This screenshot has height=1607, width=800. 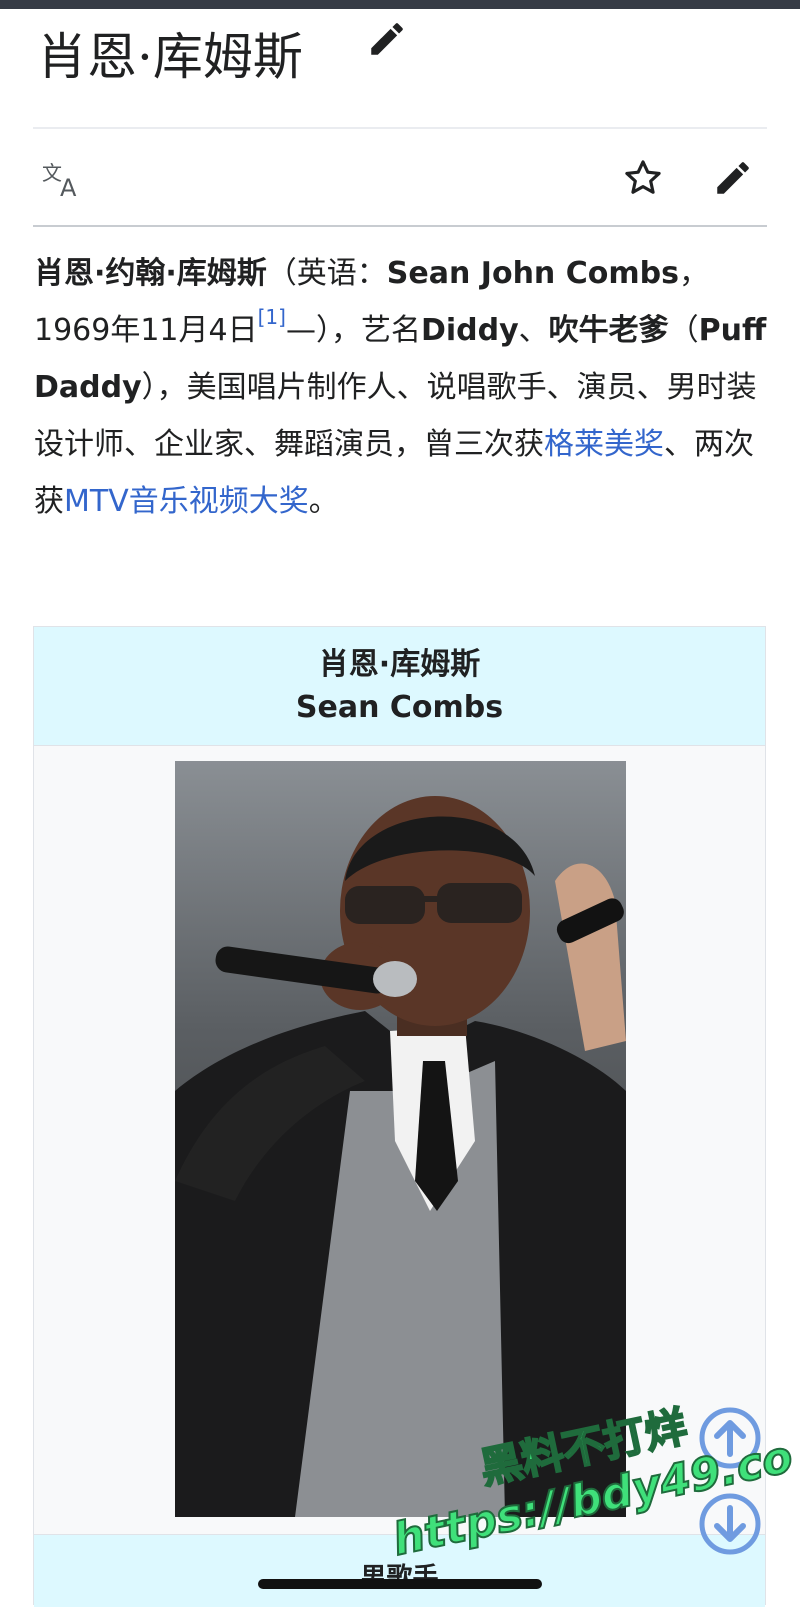 I want to click on stage-name-diddy: Diddy, so click(x=469, y=330).